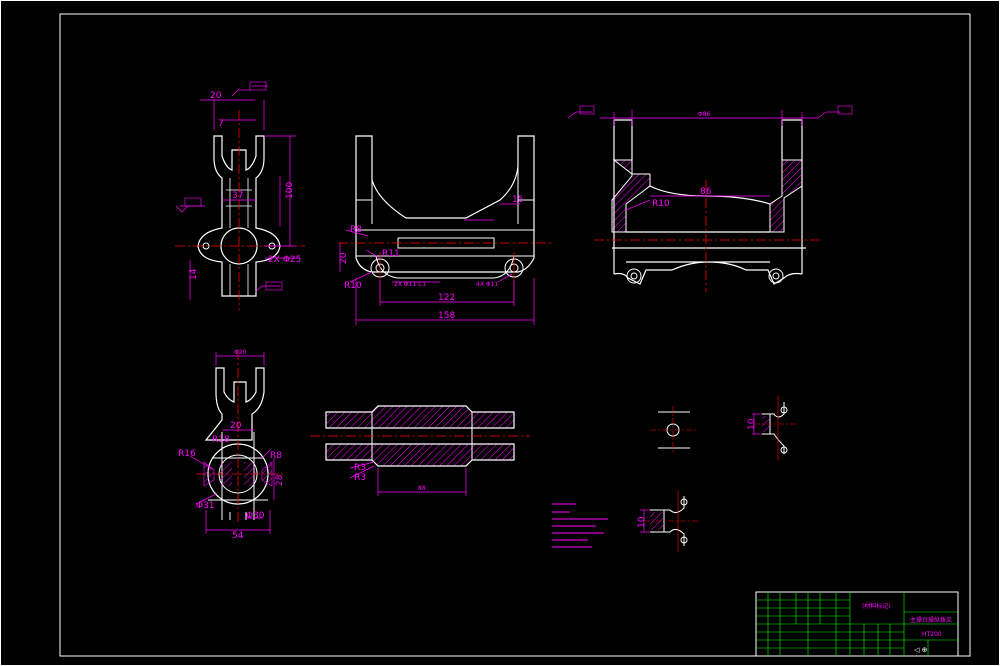 This screenshot has width=1000, height=666. Describe the element at coordinates (187, 454) in the screenshot. I see `dim-side-r16: R16` at that location.